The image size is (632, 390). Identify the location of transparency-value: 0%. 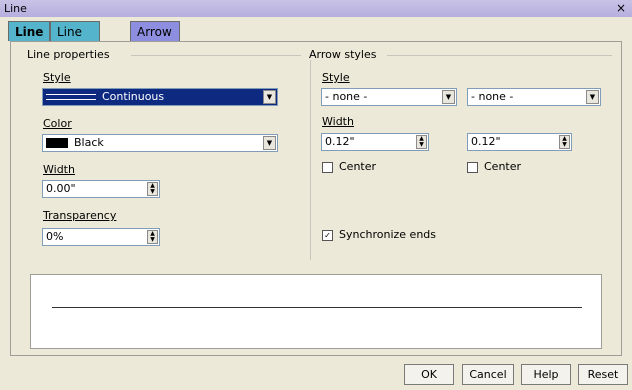
(55, 236).